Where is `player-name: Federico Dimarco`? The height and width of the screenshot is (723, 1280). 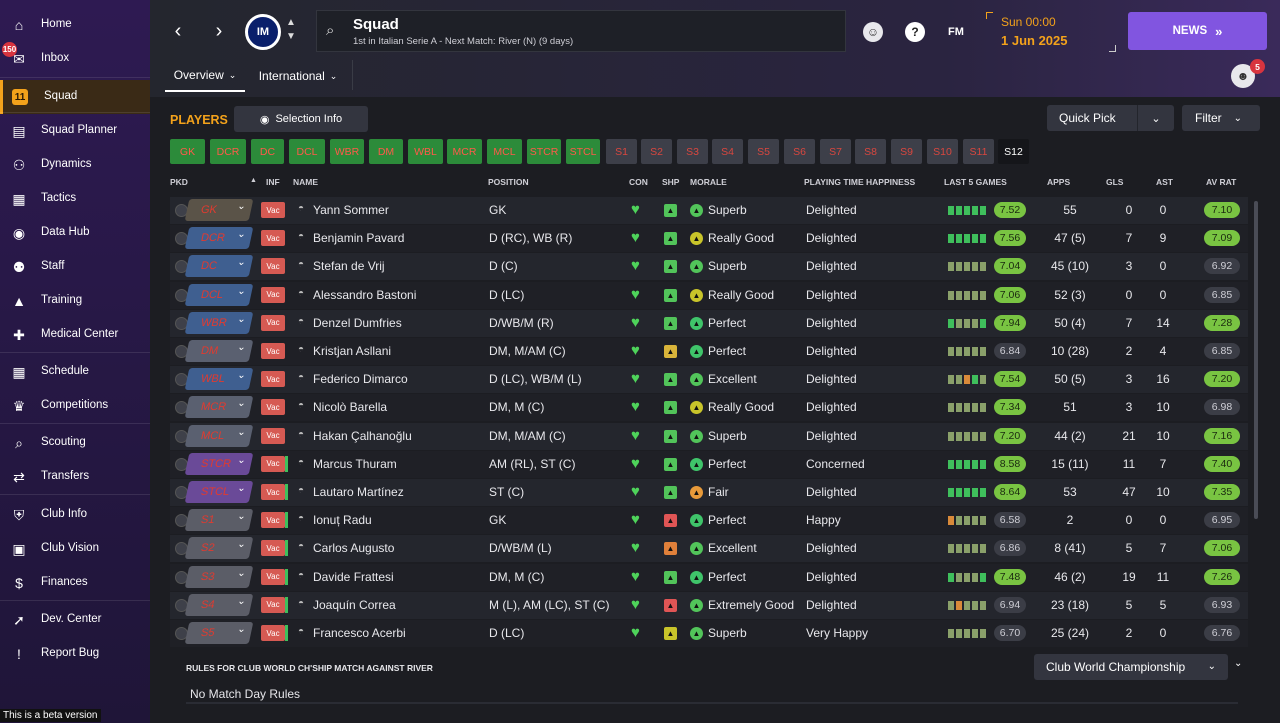
player-name: Federico Dimarco is located at coordinates (360, 379).